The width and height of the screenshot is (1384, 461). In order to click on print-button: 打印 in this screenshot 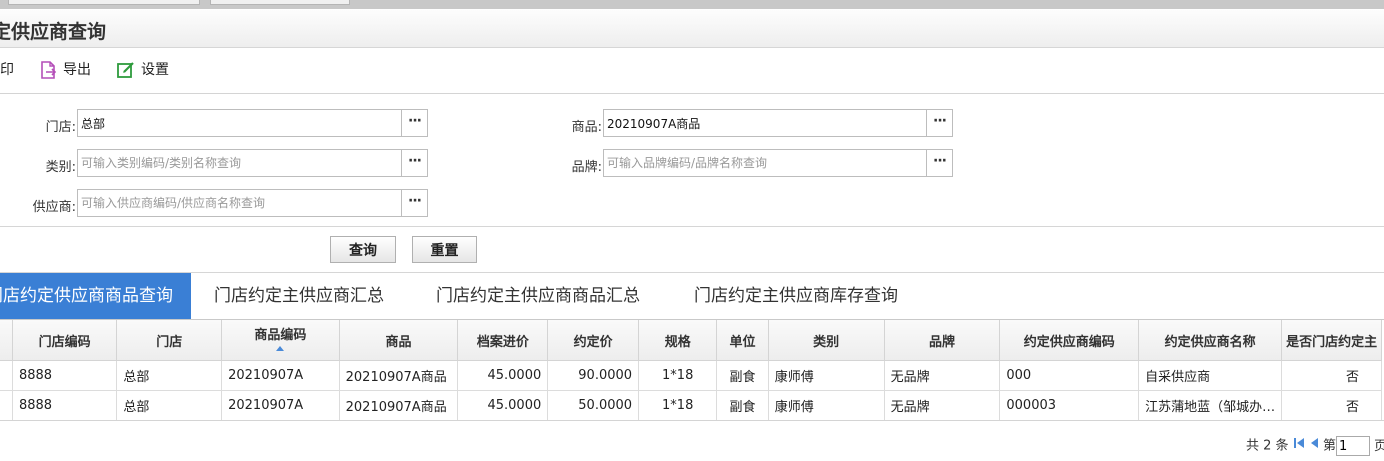, I will do `click(7, 70)`.